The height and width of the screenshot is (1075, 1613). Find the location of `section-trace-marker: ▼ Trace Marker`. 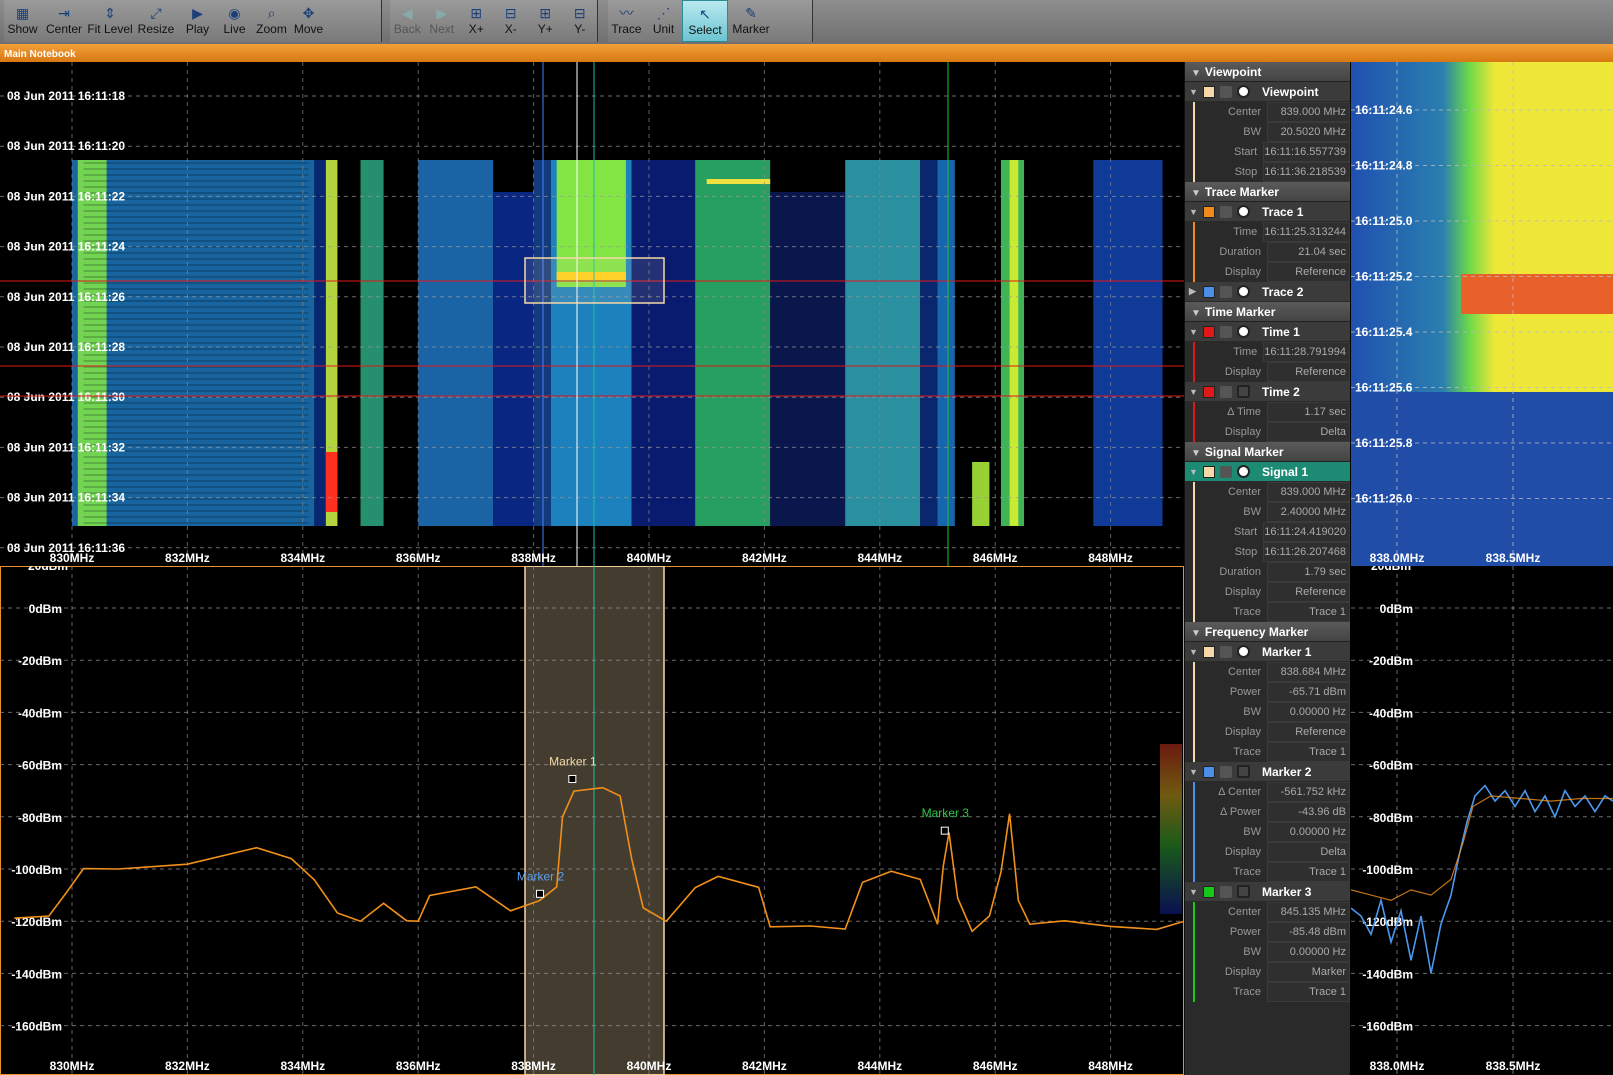

section-trace-marker: ▼ Trace Marker is located at coordinates (1267, 192).